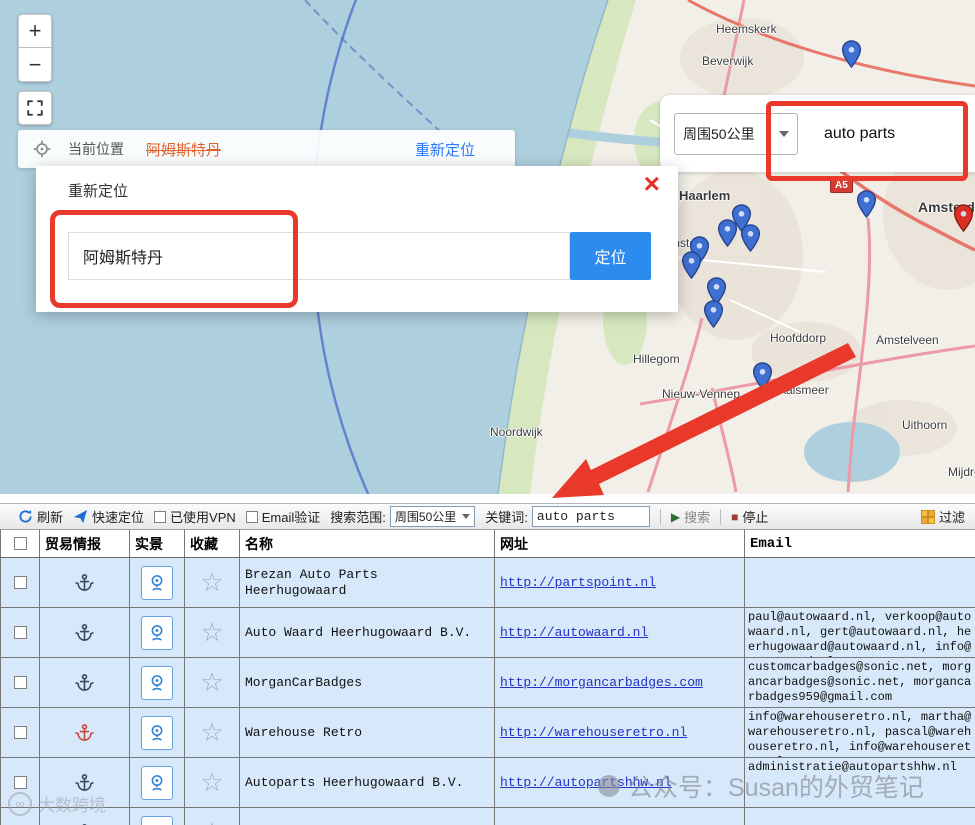 This screenshot has height=825, width=975. I want to click on search-range-select: 周围50公里, so click(432, 516).